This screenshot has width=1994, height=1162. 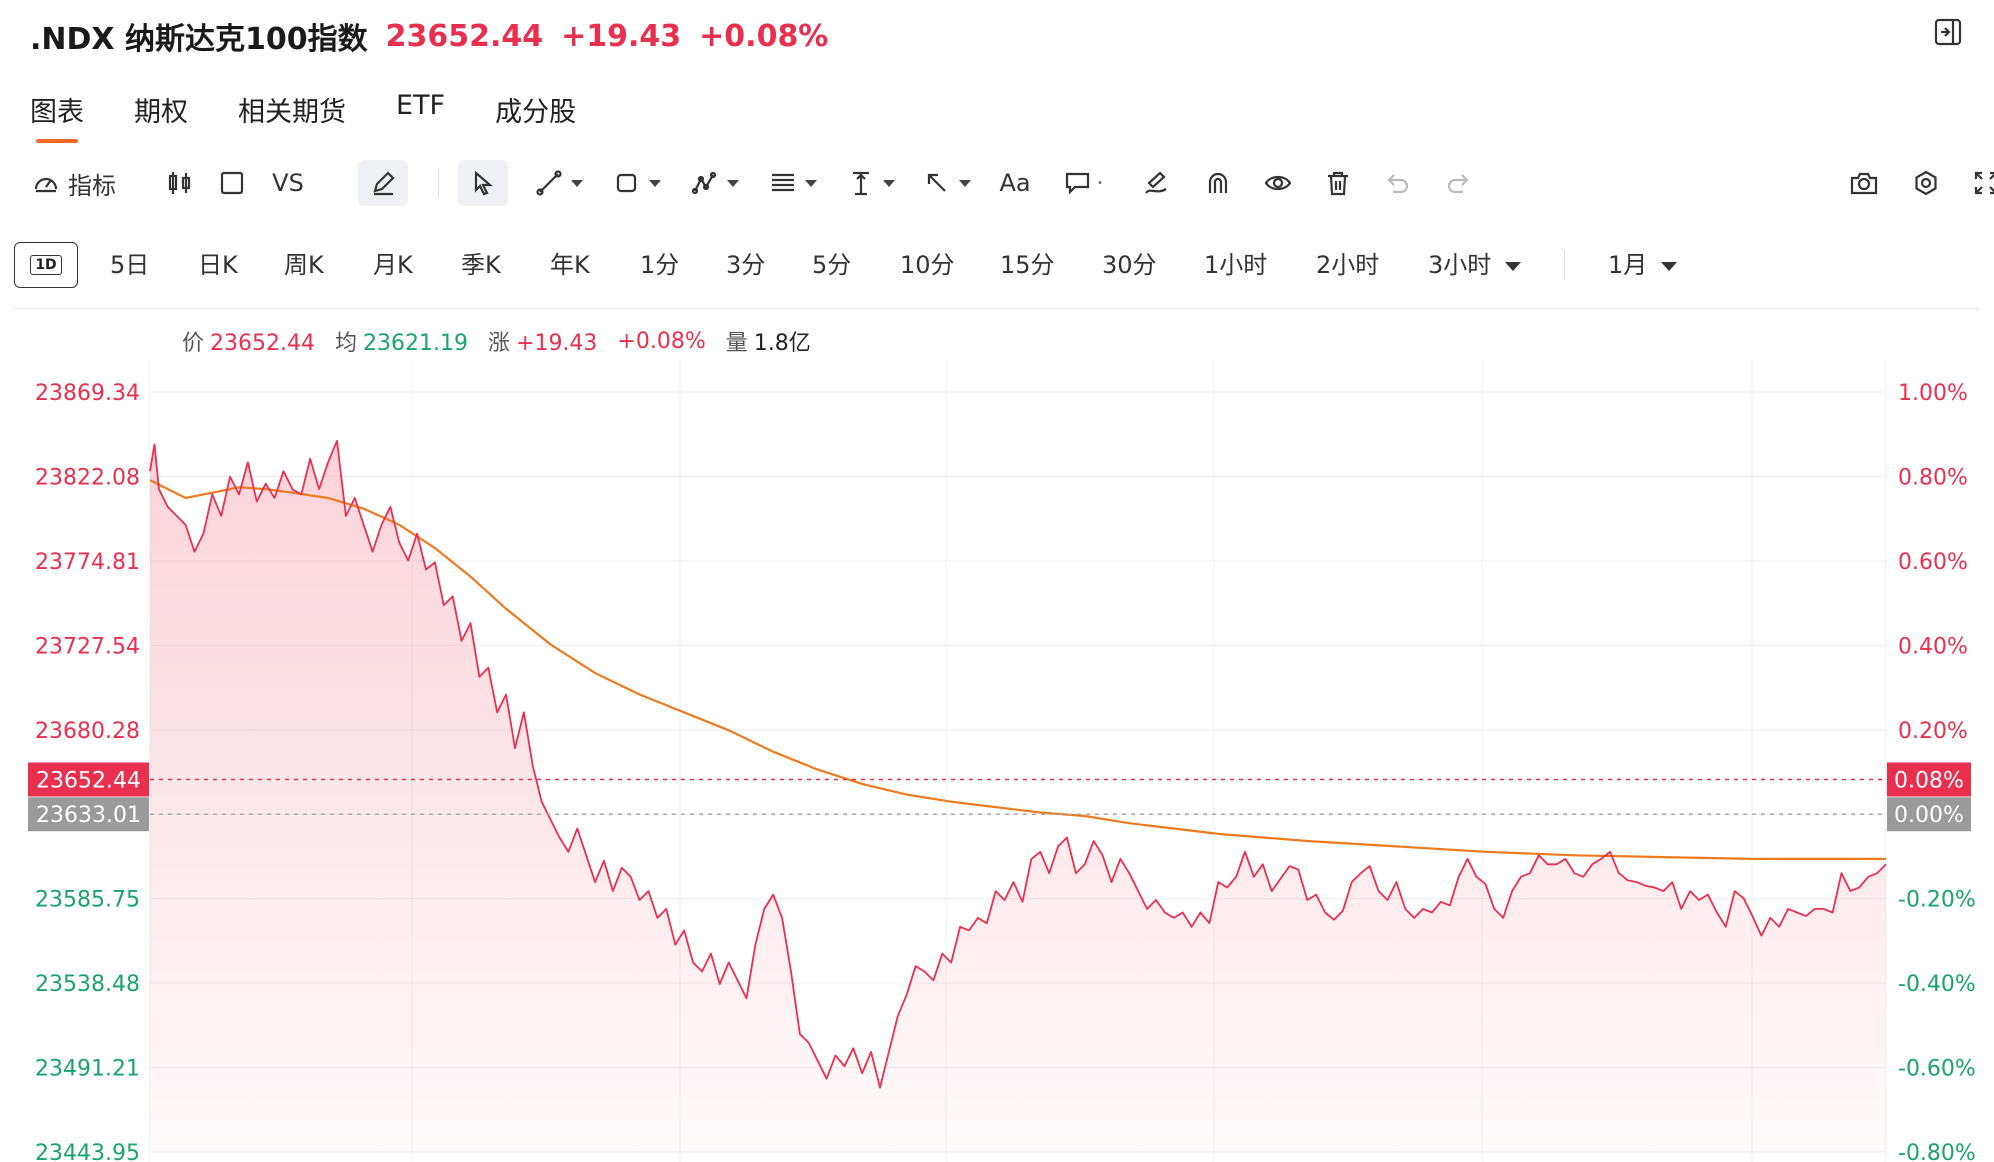 I want to click on period-10min: 10分, so click(x=927, y=265).